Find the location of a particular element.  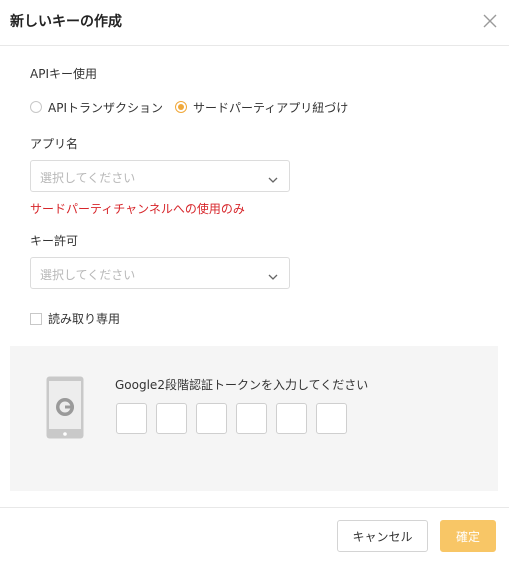

close-icon is located at coordinates (490, 21).